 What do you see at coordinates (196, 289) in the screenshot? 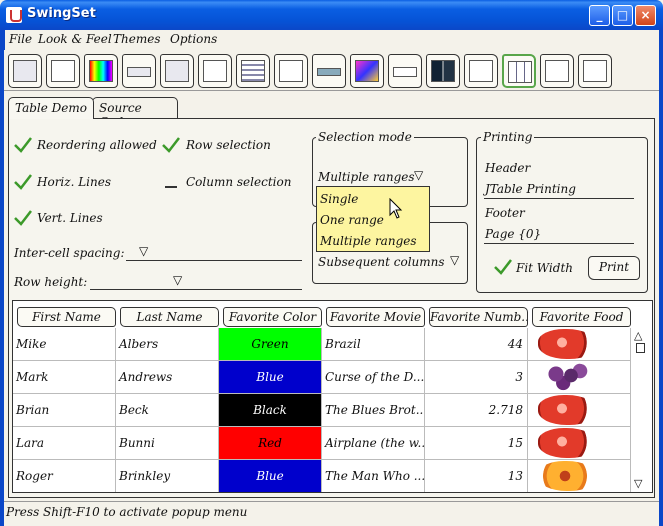
I see `row-height-combo` at bounding box center [196, 289].